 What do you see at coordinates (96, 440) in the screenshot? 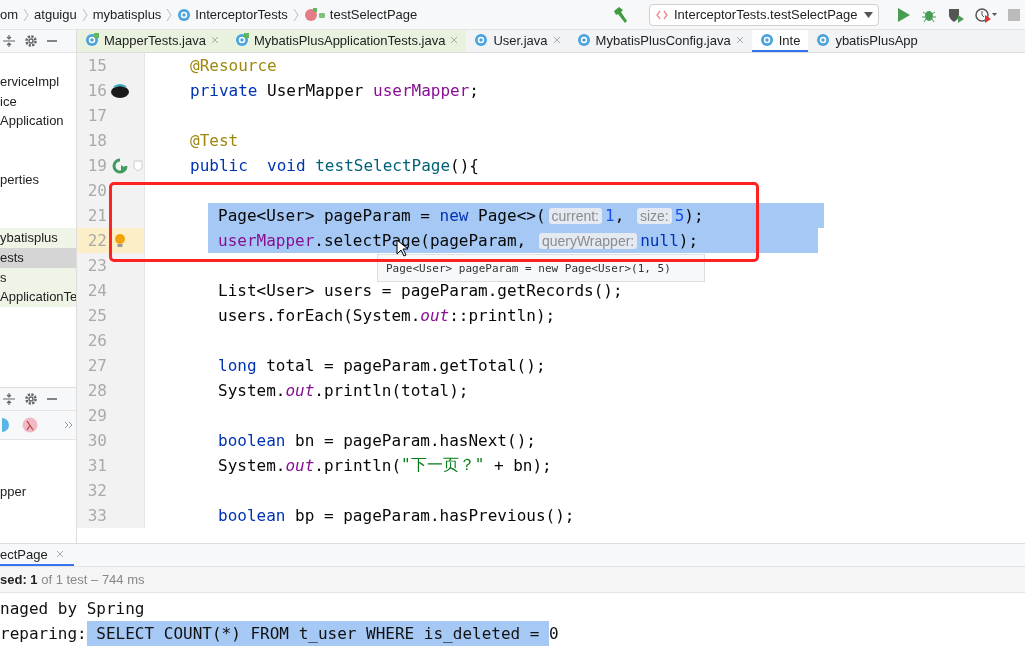
I see `line-number: 30` at bounding box center [96, 440].